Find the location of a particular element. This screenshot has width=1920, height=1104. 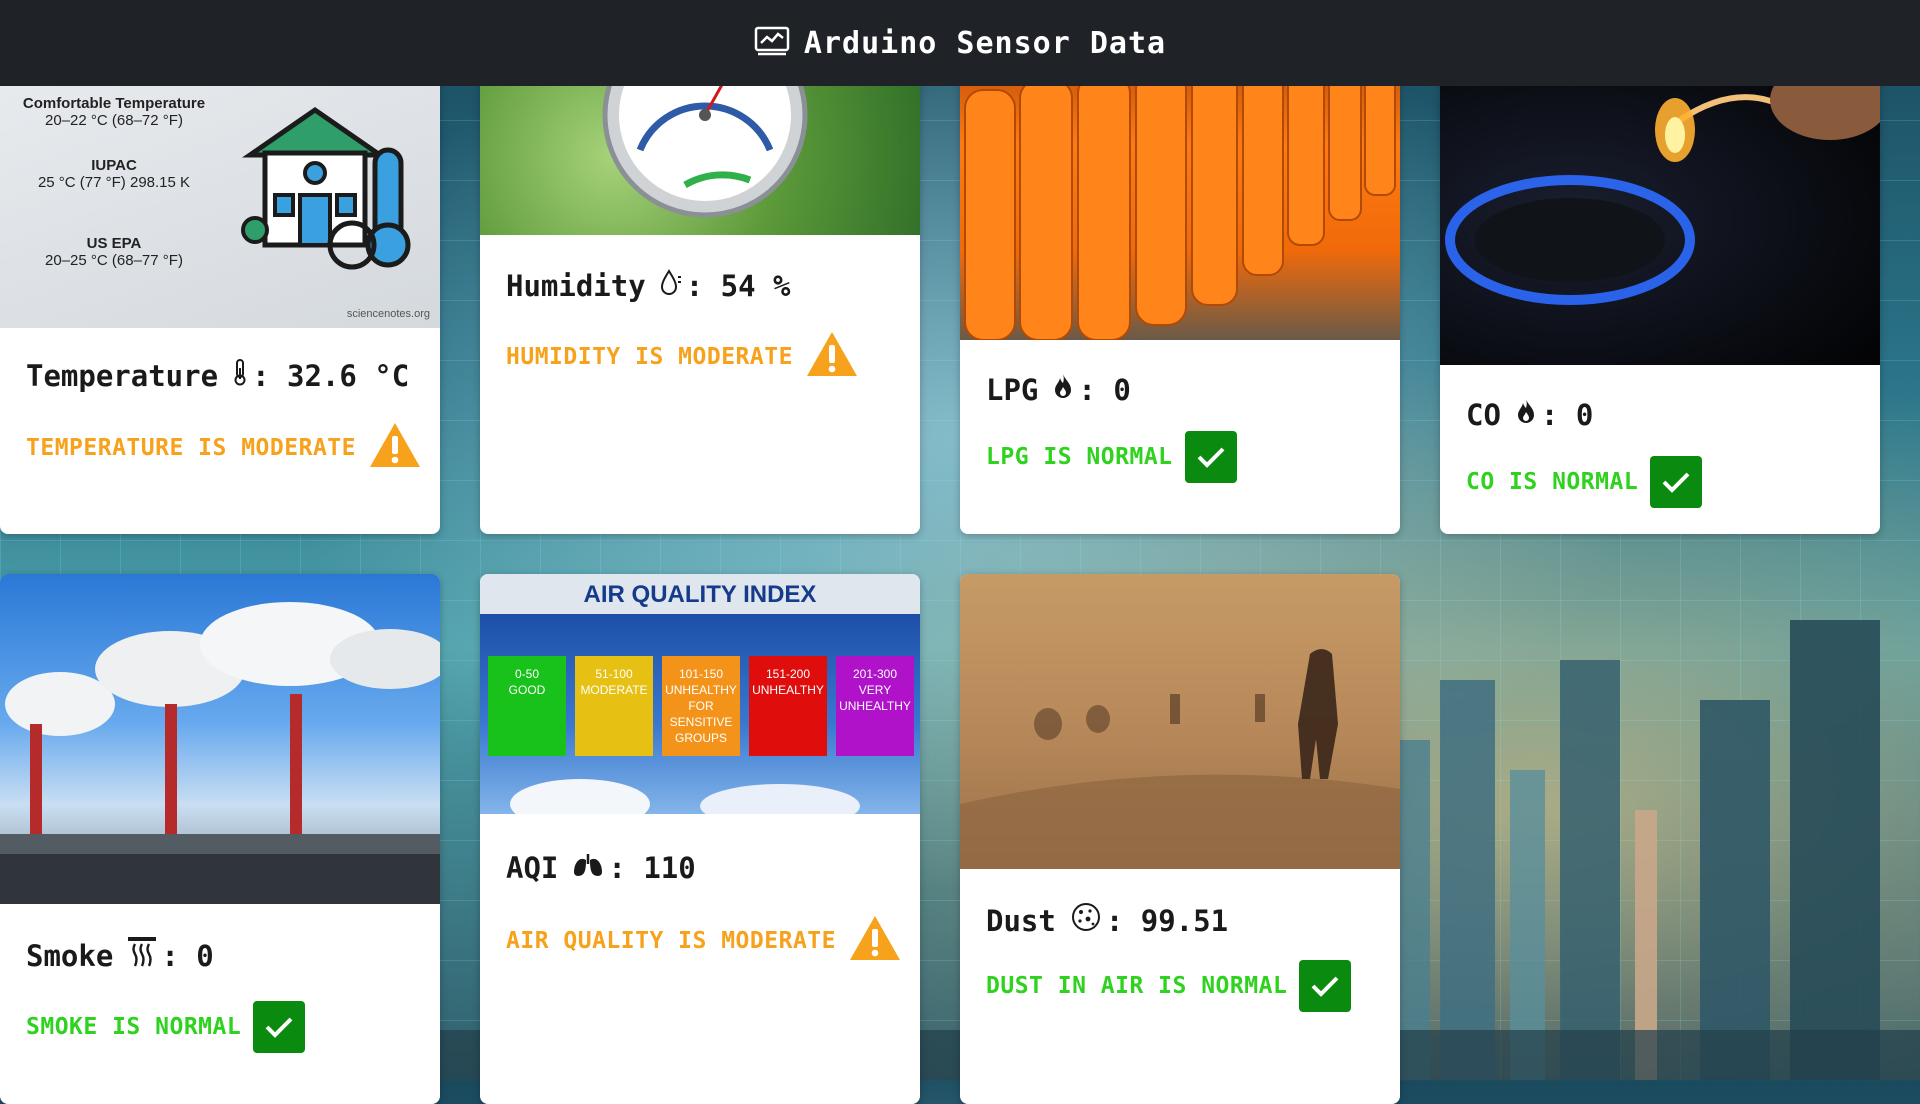

thermometer-icon is located at coordinates (240, 375).